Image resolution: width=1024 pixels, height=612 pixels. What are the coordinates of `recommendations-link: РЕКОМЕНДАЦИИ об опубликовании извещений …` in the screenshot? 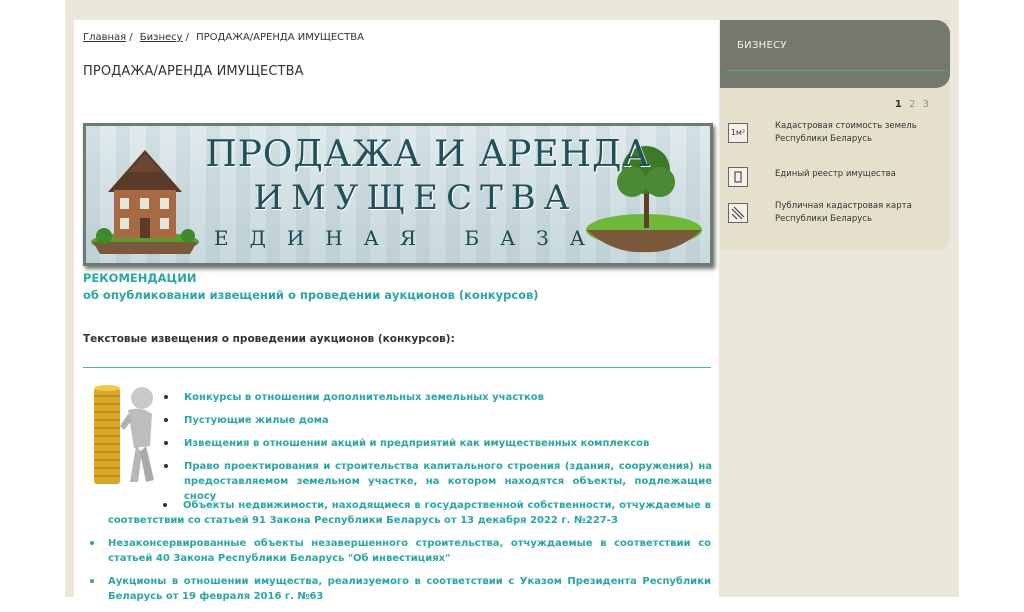 It's located at (311, 287).